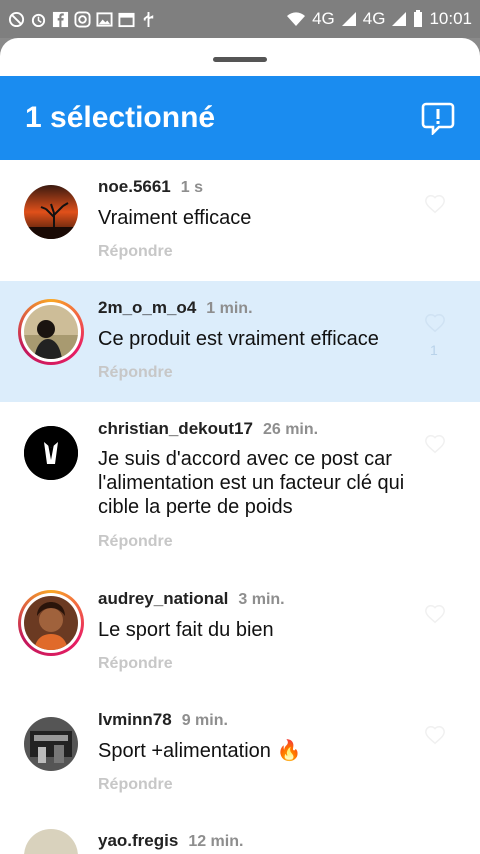 This screenshot has width=480, height=854. What do you see at coordinates (238, 339) in the screenshot?
I see `comment-text: Ce produit est vraiment efficace` at bounding box center [238, 339].